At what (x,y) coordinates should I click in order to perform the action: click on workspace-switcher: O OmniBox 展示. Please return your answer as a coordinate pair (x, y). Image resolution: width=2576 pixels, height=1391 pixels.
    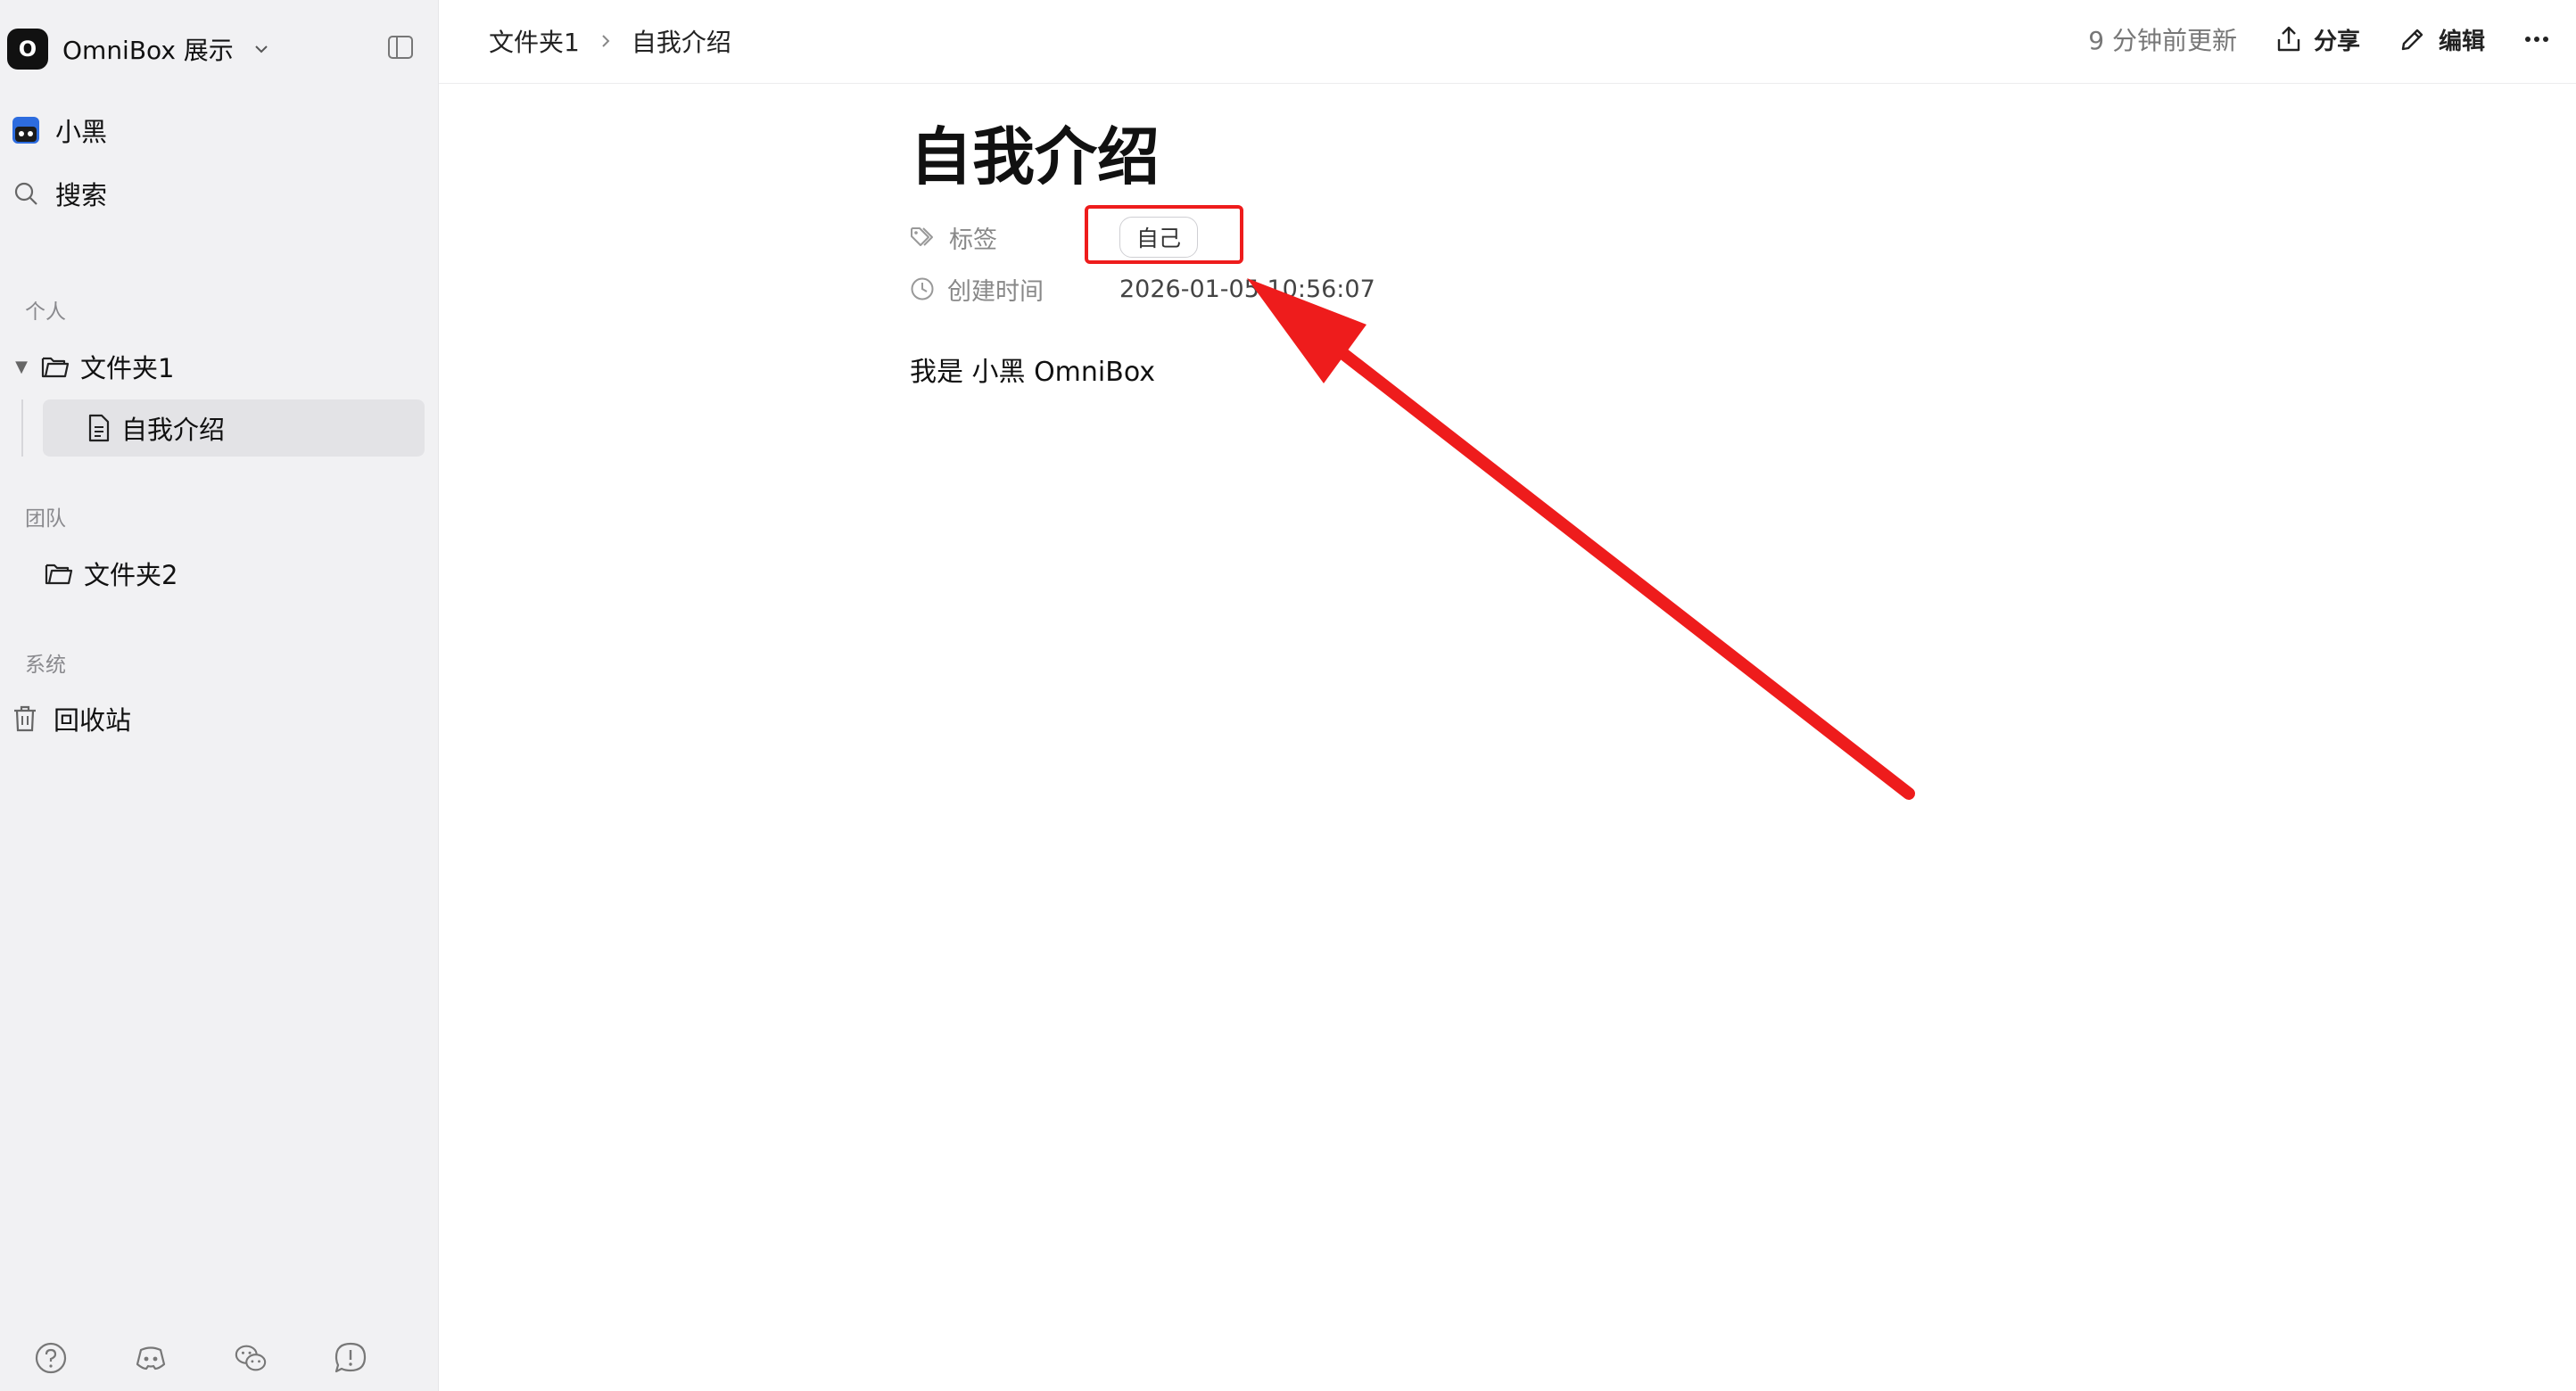
    Looking at the image, I should click on (139, 49).